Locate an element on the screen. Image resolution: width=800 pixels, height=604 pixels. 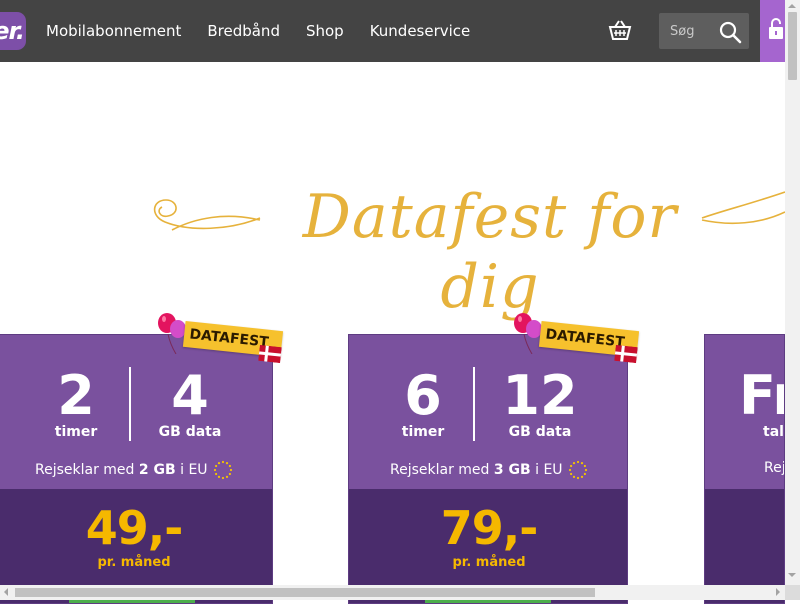
subscription-card-3: Fr tale Rejs is located at coordinates (744, 469).